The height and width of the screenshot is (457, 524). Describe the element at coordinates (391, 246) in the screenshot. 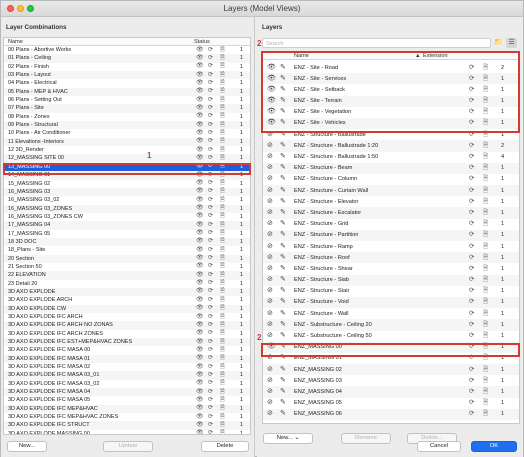

I see `layer-row: ⊘ ✎ ENZ - Structure - Ramp ⟳ 🗎 1` at that location.